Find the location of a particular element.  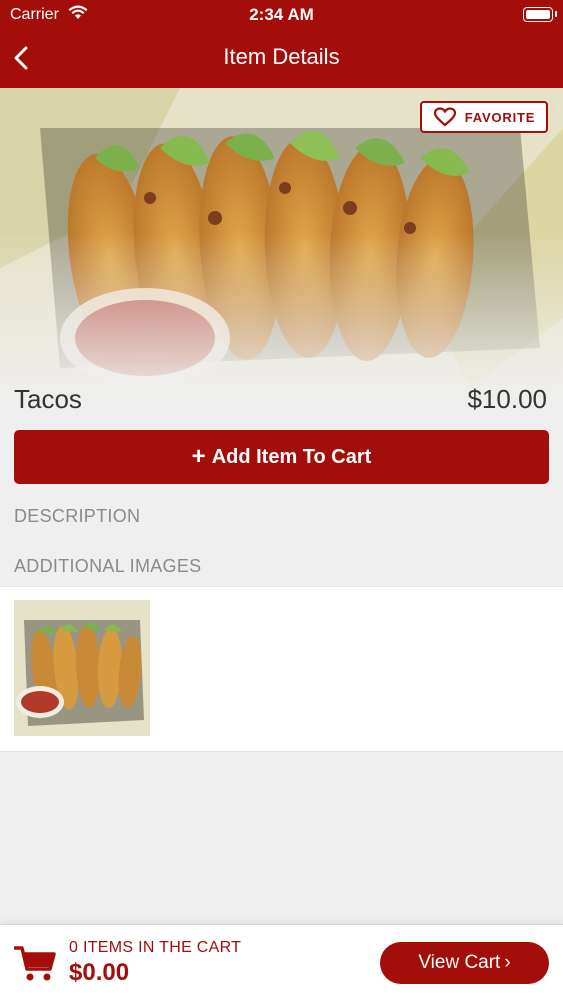

favorite-button: FAVORITE is located at coordinates (484, 117).